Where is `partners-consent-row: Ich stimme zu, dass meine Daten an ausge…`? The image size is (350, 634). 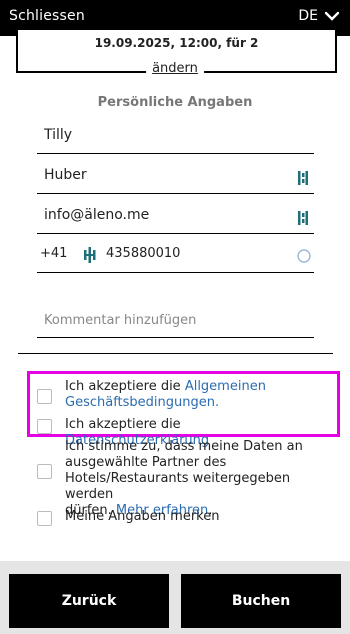 partners-consent-row: Ich stimme zu, dass meine Daten an ausge… is located at coordinates (182, 478).